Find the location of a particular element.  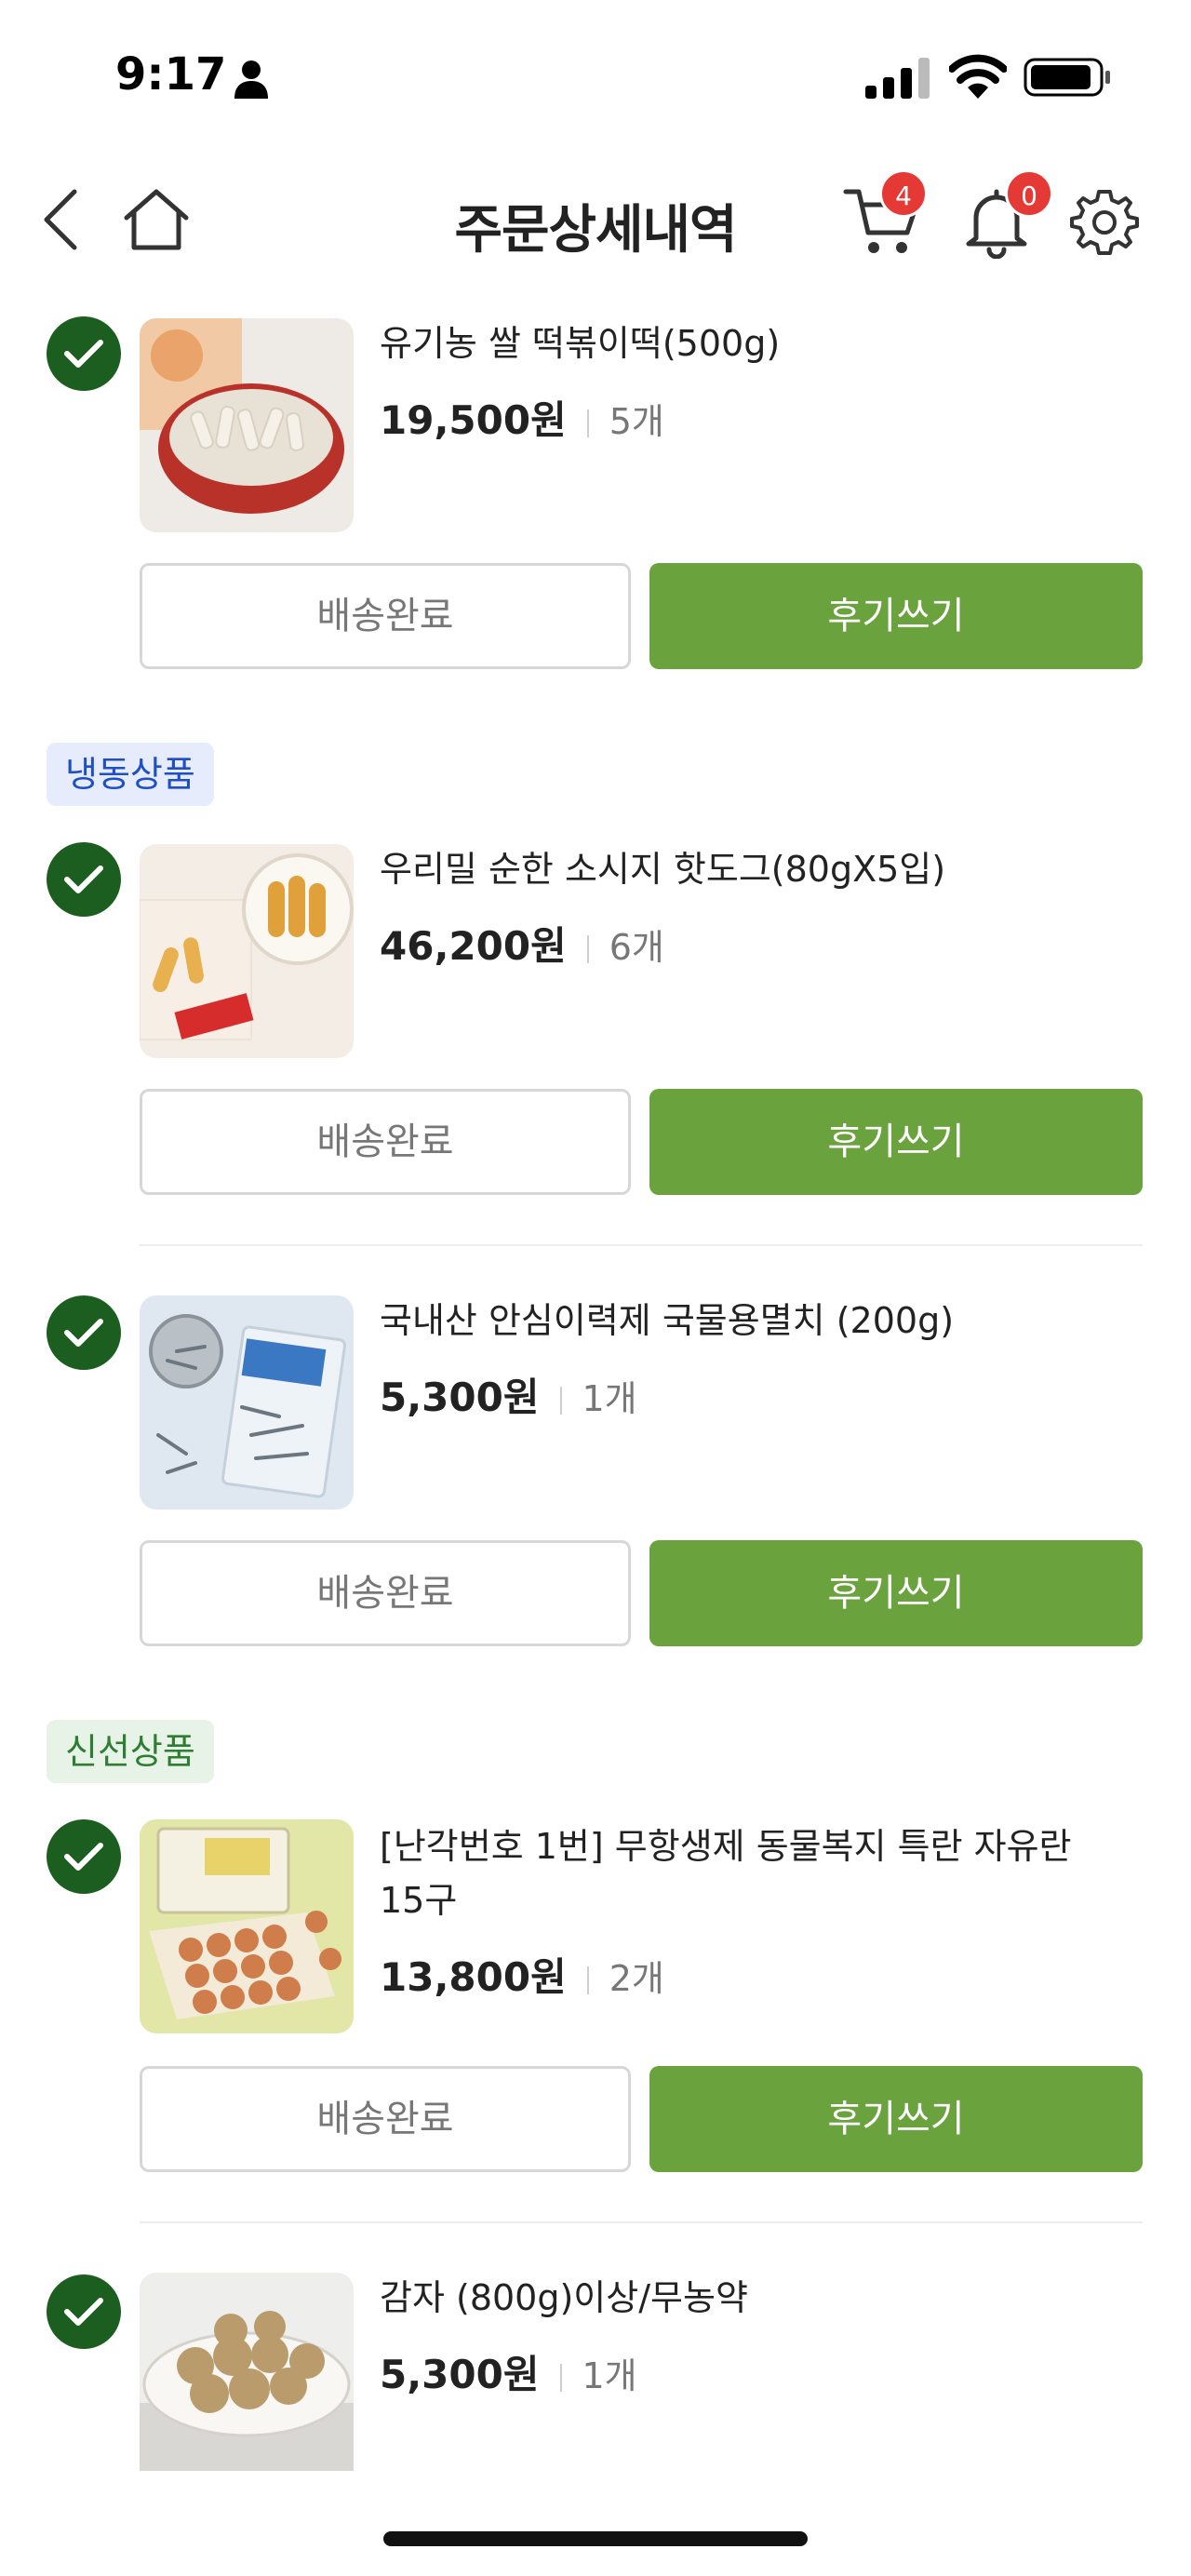

product-image-tteok is located at coordinates (247, 425).